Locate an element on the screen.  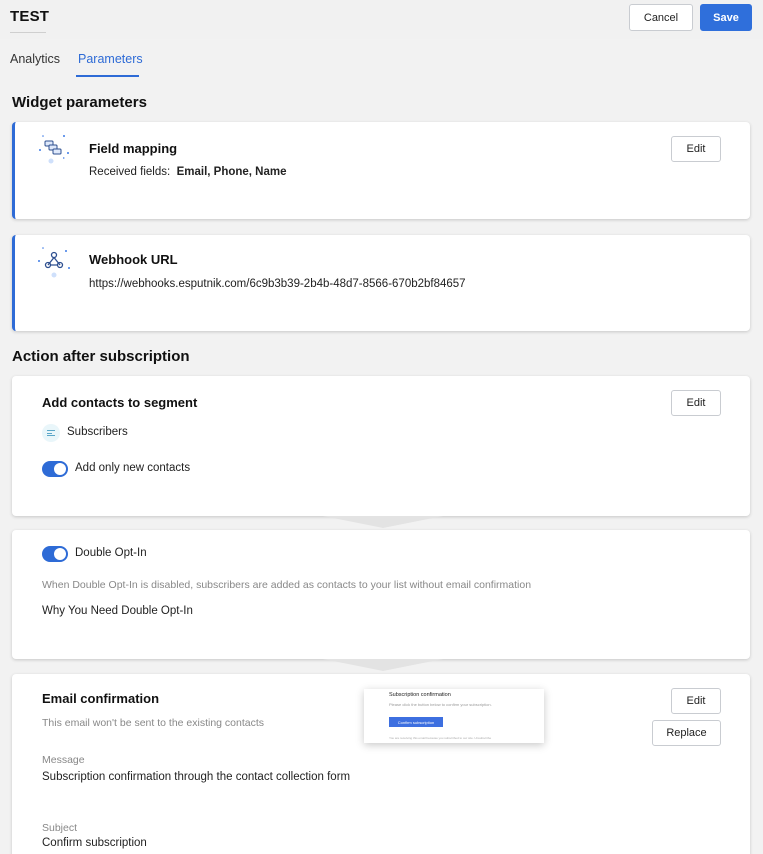
email-confirmation-title: Email confirmation is located at coordinates (101, 698).